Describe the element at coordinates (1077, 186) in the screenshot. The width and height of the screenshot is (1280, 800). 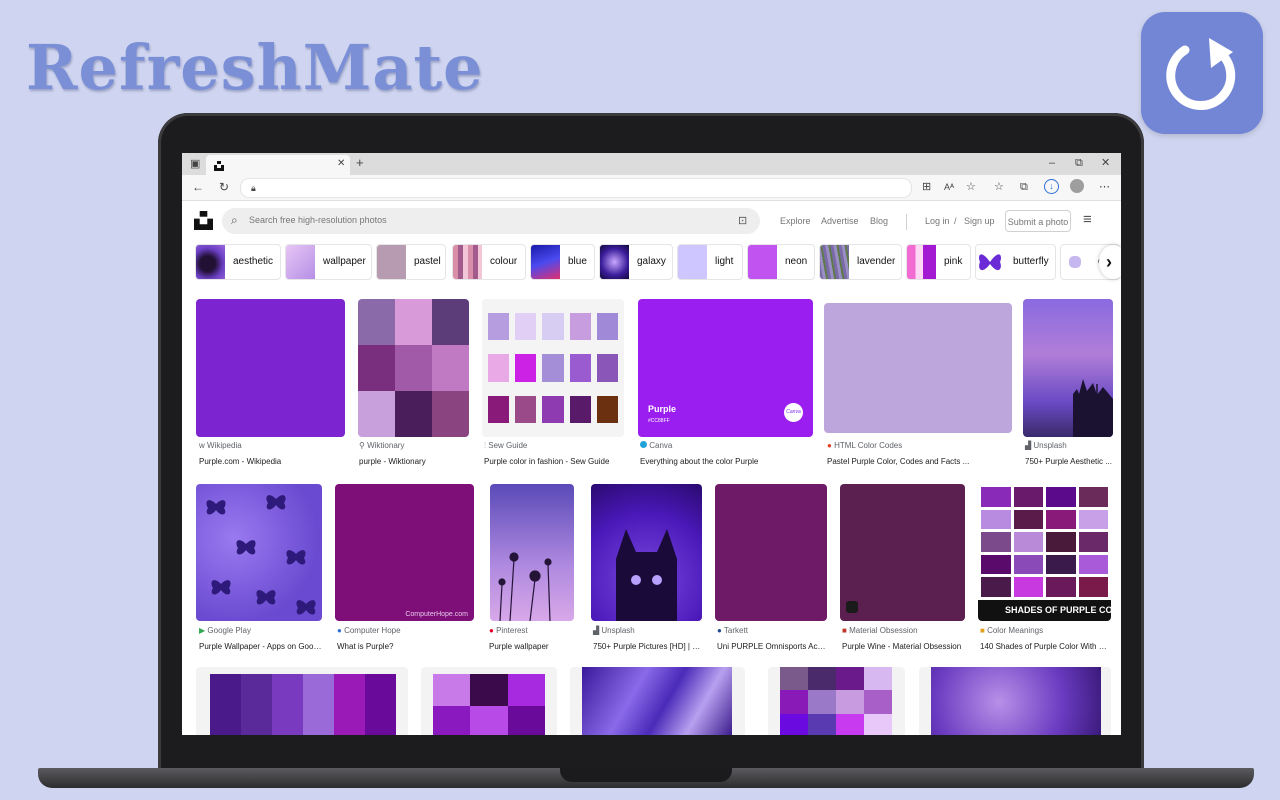
I see `profile-avatar` at that location.